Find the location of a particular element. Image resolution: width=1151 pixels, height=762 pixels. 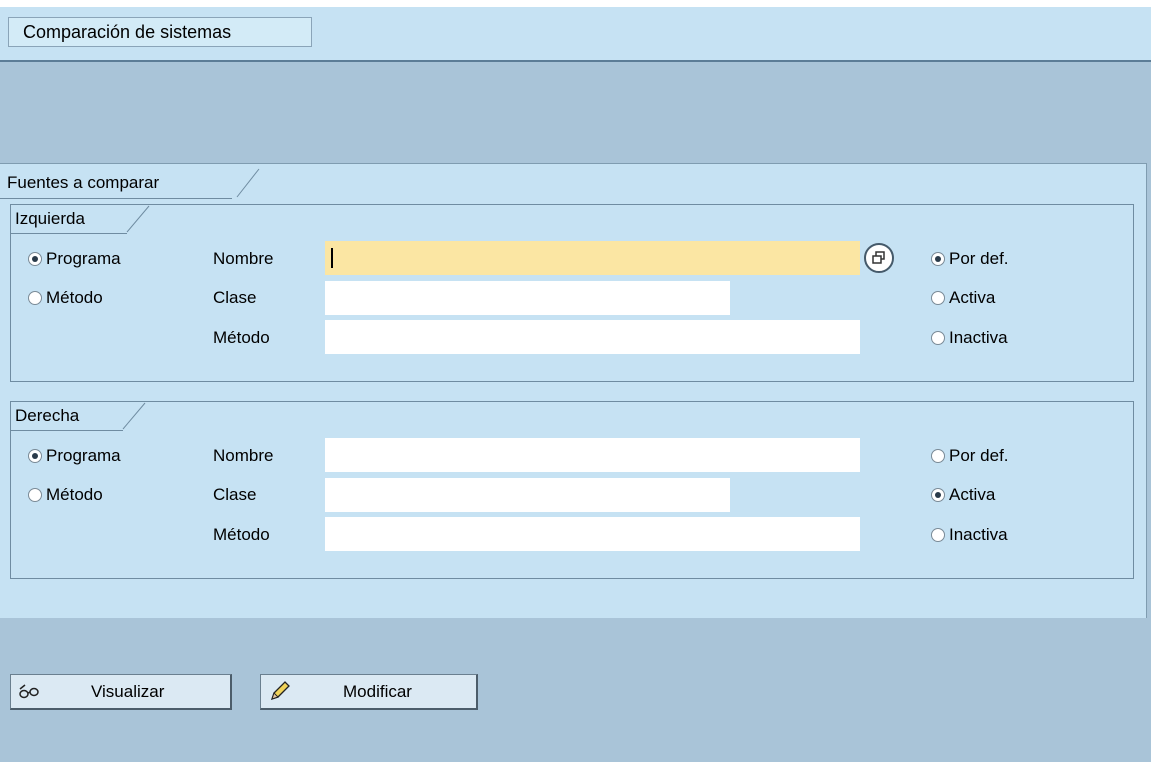

right-radio-inactiva: Inactiva is located at coordinates (969, 535).